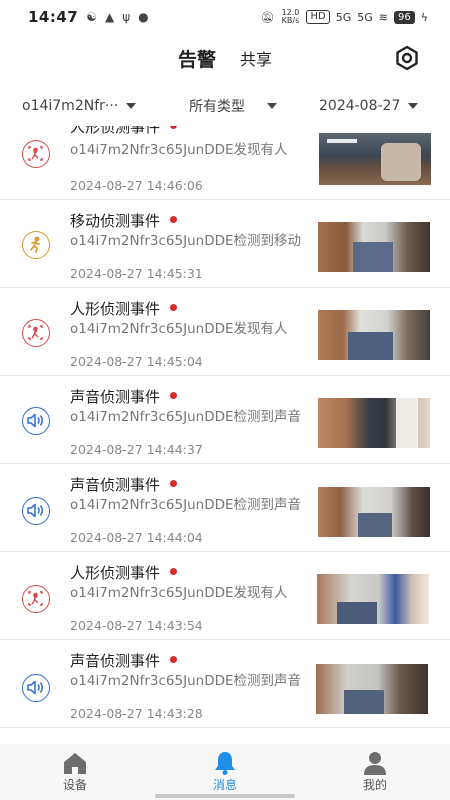  What do you see at coordinates (136, 625) in the screenshot?
I see `event-time: 2024-08-27 14:43:54` at bounding box center [136, 625].